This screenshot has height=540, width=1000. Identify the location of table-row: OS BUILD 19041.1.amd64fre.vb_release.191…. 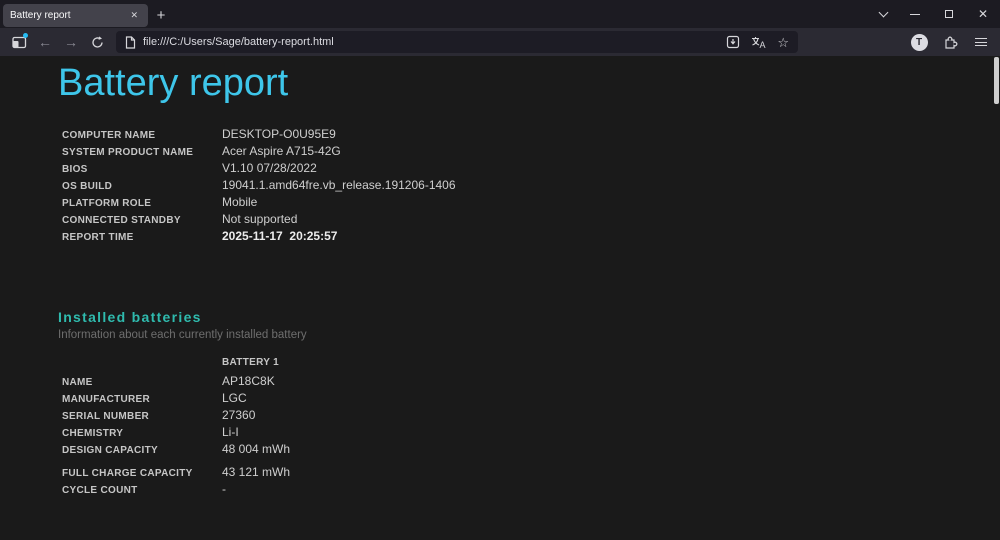
(500, 186).